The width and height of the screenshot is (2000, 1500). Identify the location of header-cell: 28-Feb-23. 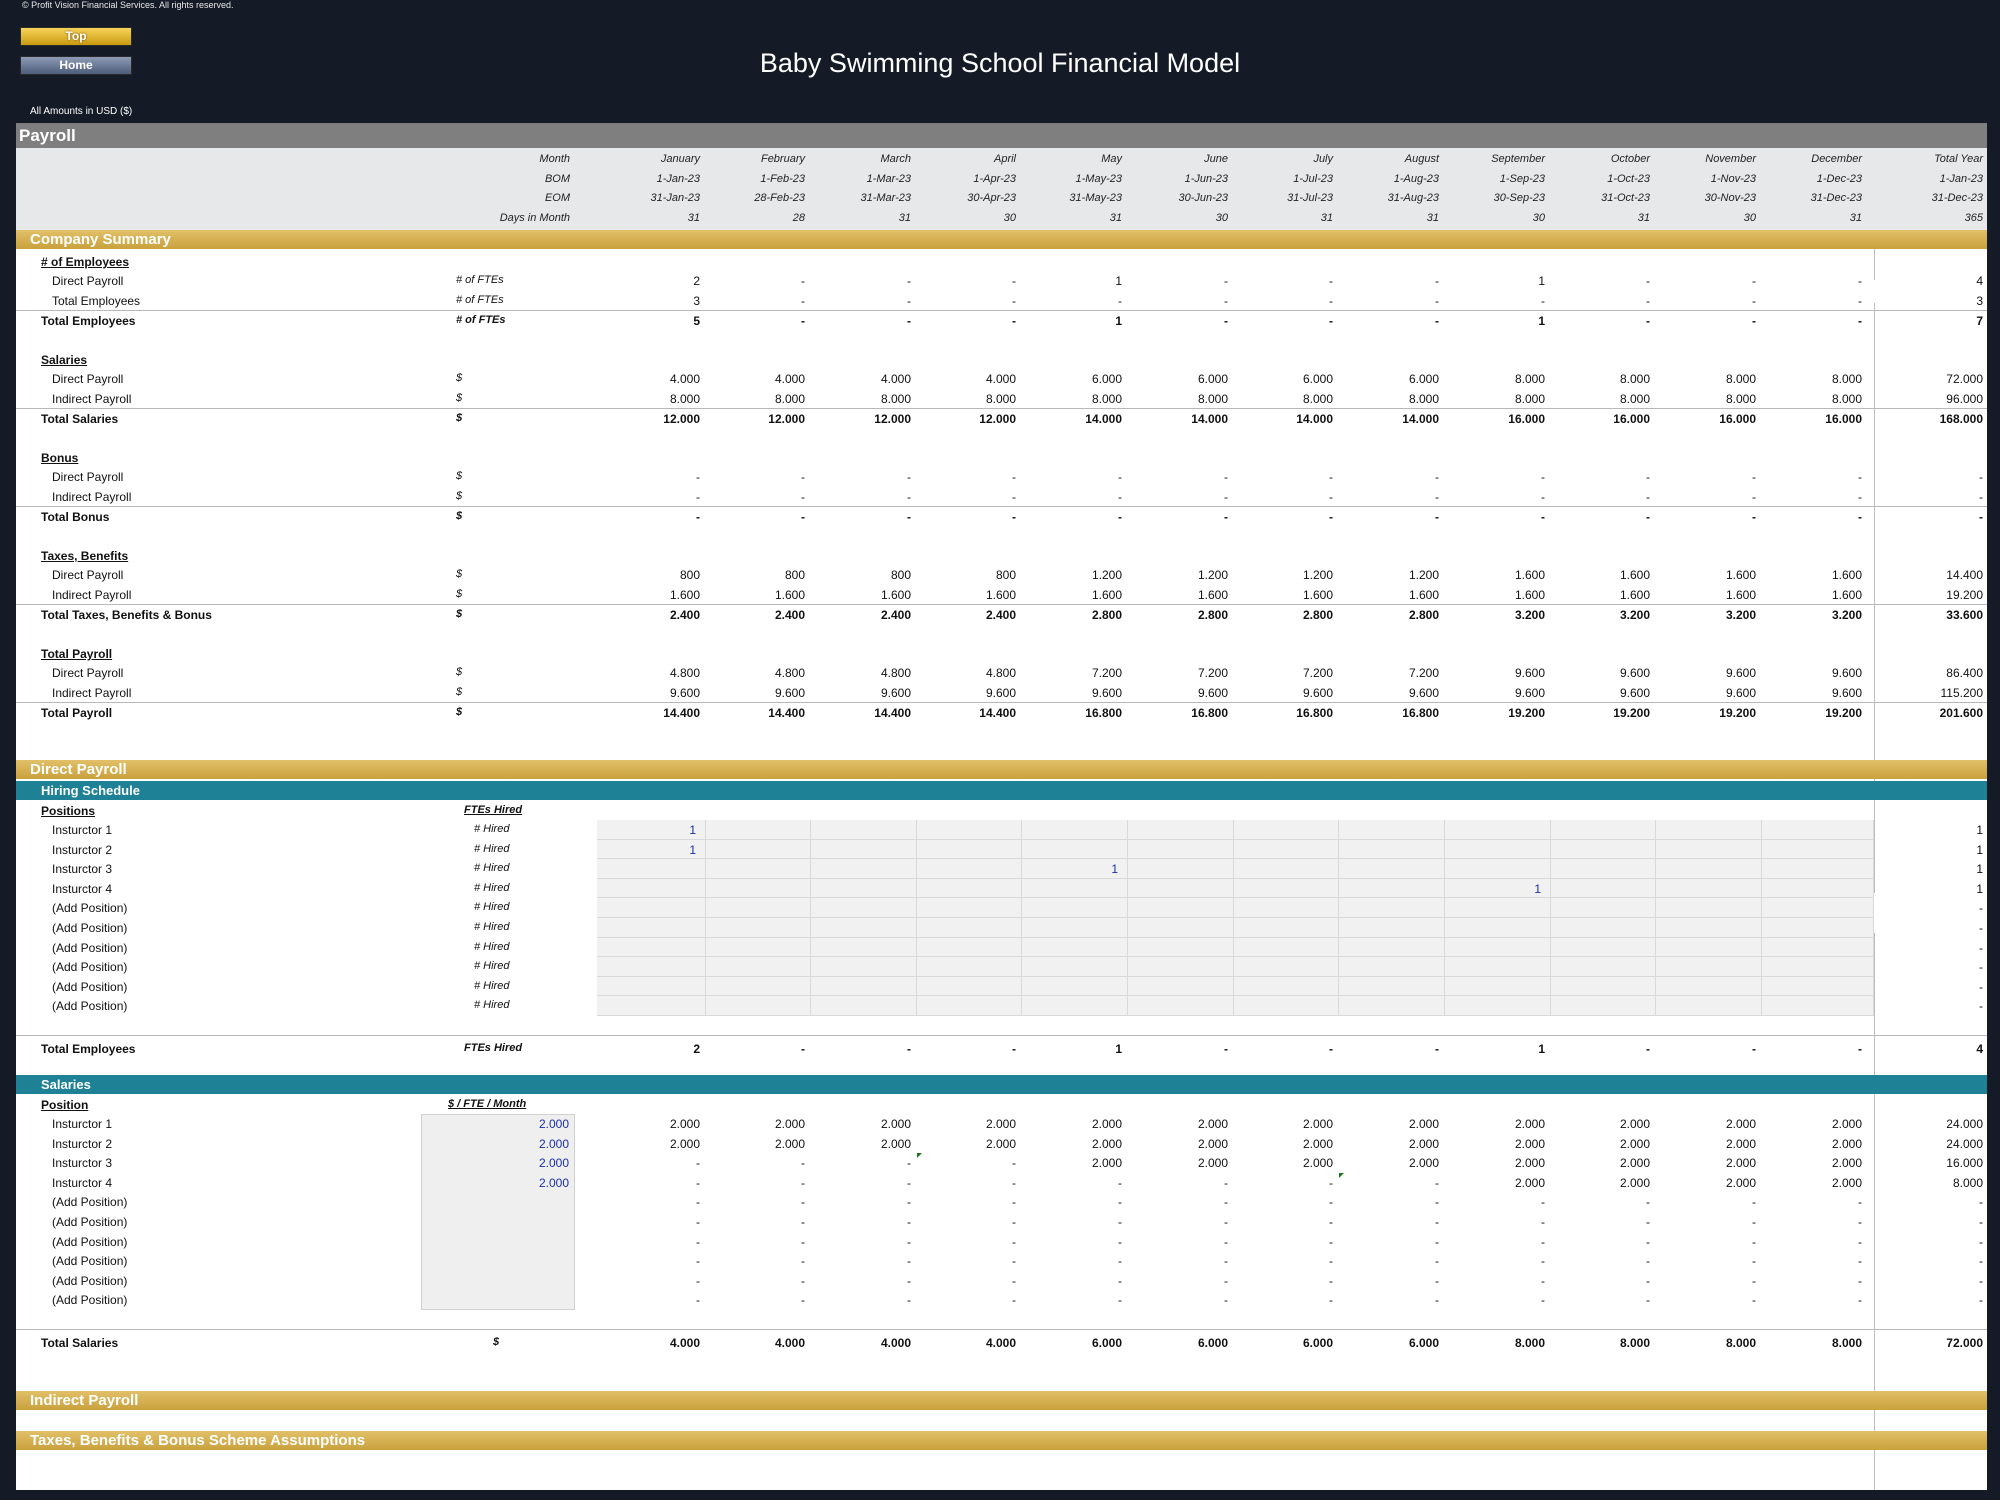
(779, 198).